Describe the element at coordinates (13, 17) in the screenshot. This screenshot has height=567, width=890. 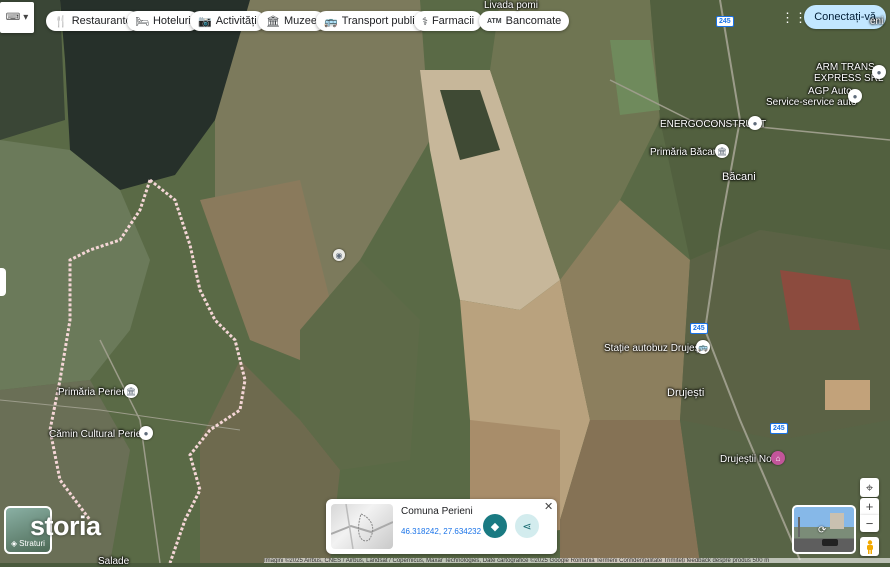
I see `keyboard-icon: ⌨` at that location.